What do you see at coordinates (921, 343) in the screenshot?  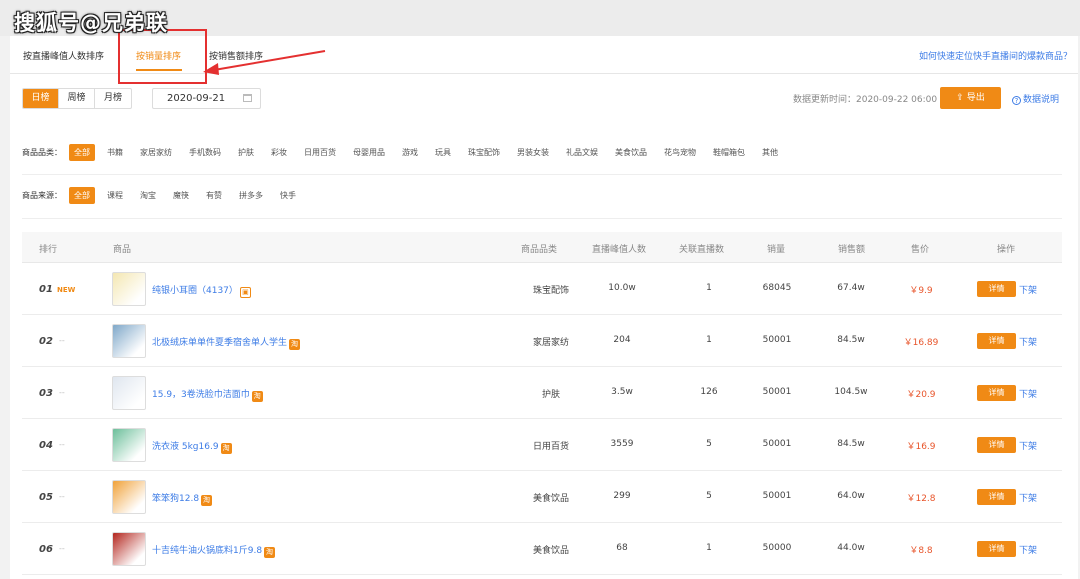 I see `cell-price: ￥16.89` at bounding box center [921, 343].